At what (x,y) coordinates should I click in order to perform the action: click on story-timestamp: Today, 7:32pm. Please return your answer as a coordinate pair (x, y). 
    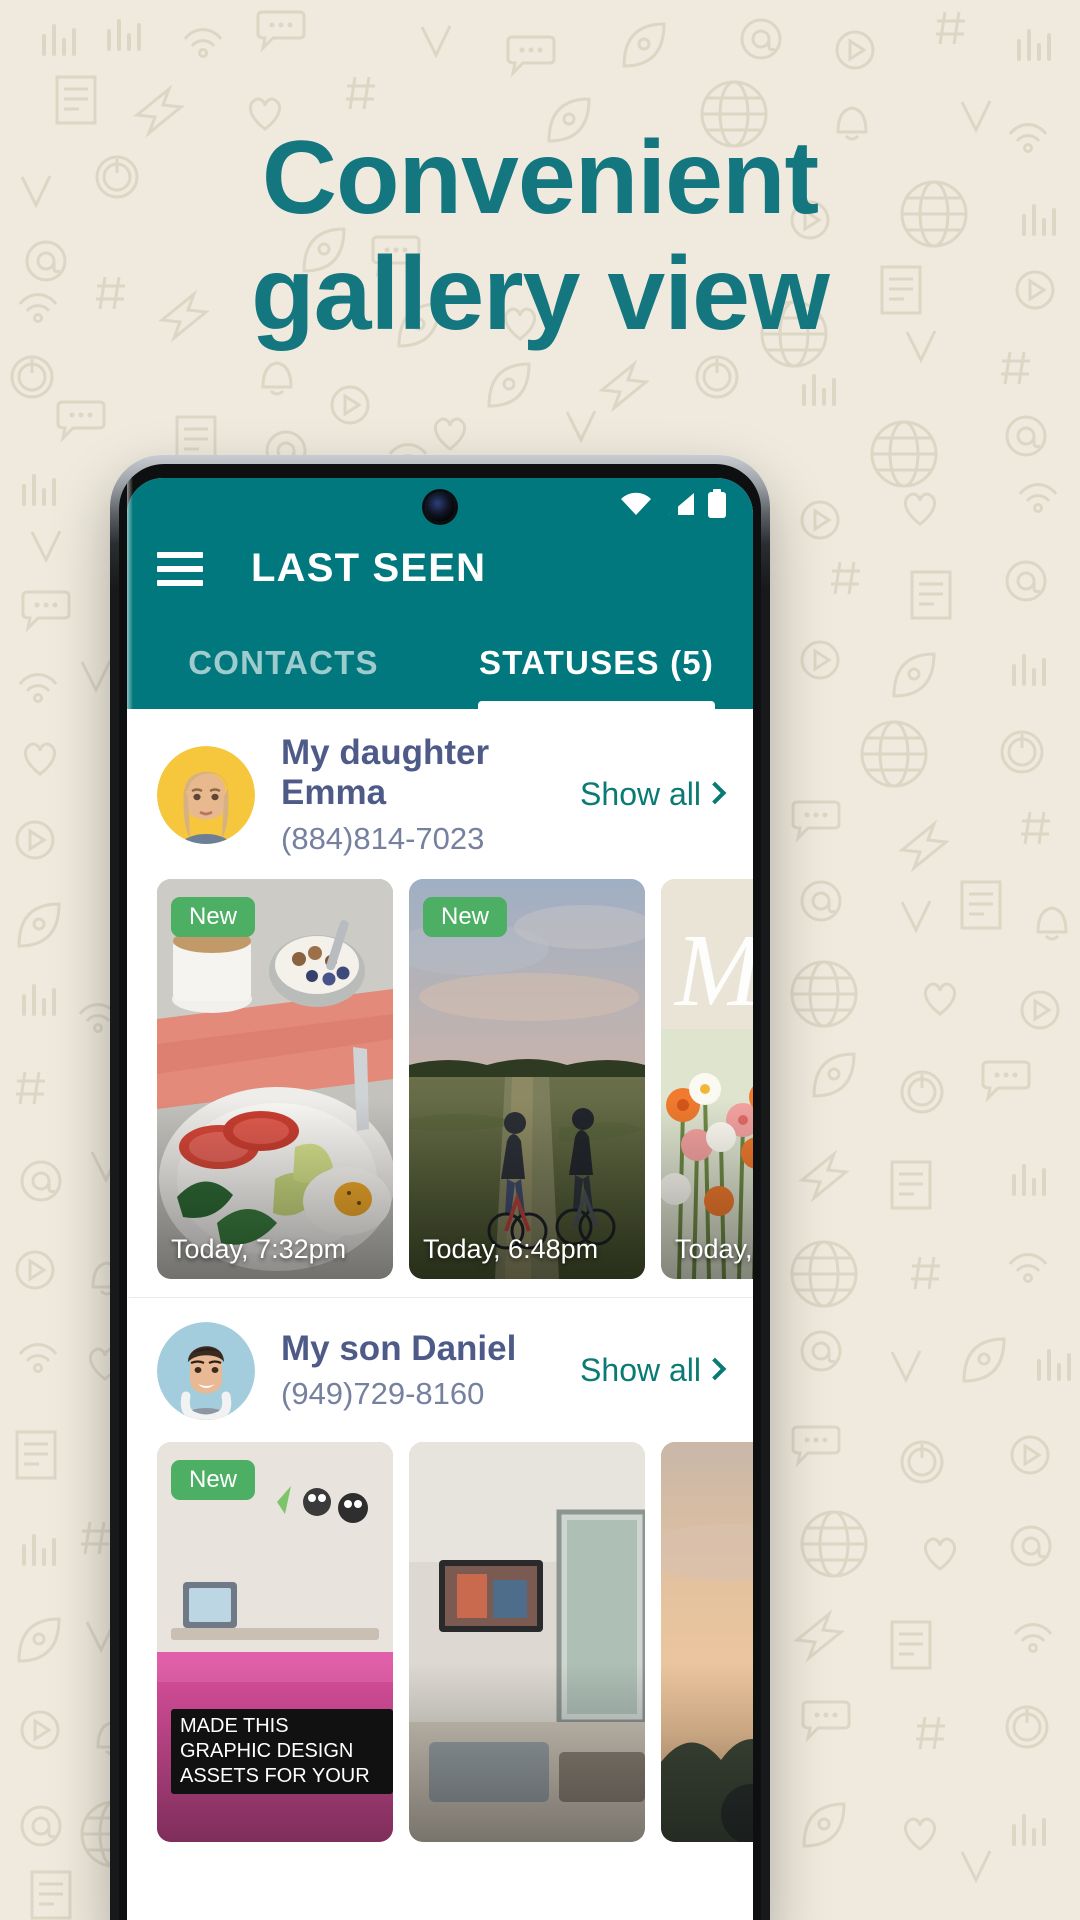
    Looking at the image, I should click on (259, 1248).